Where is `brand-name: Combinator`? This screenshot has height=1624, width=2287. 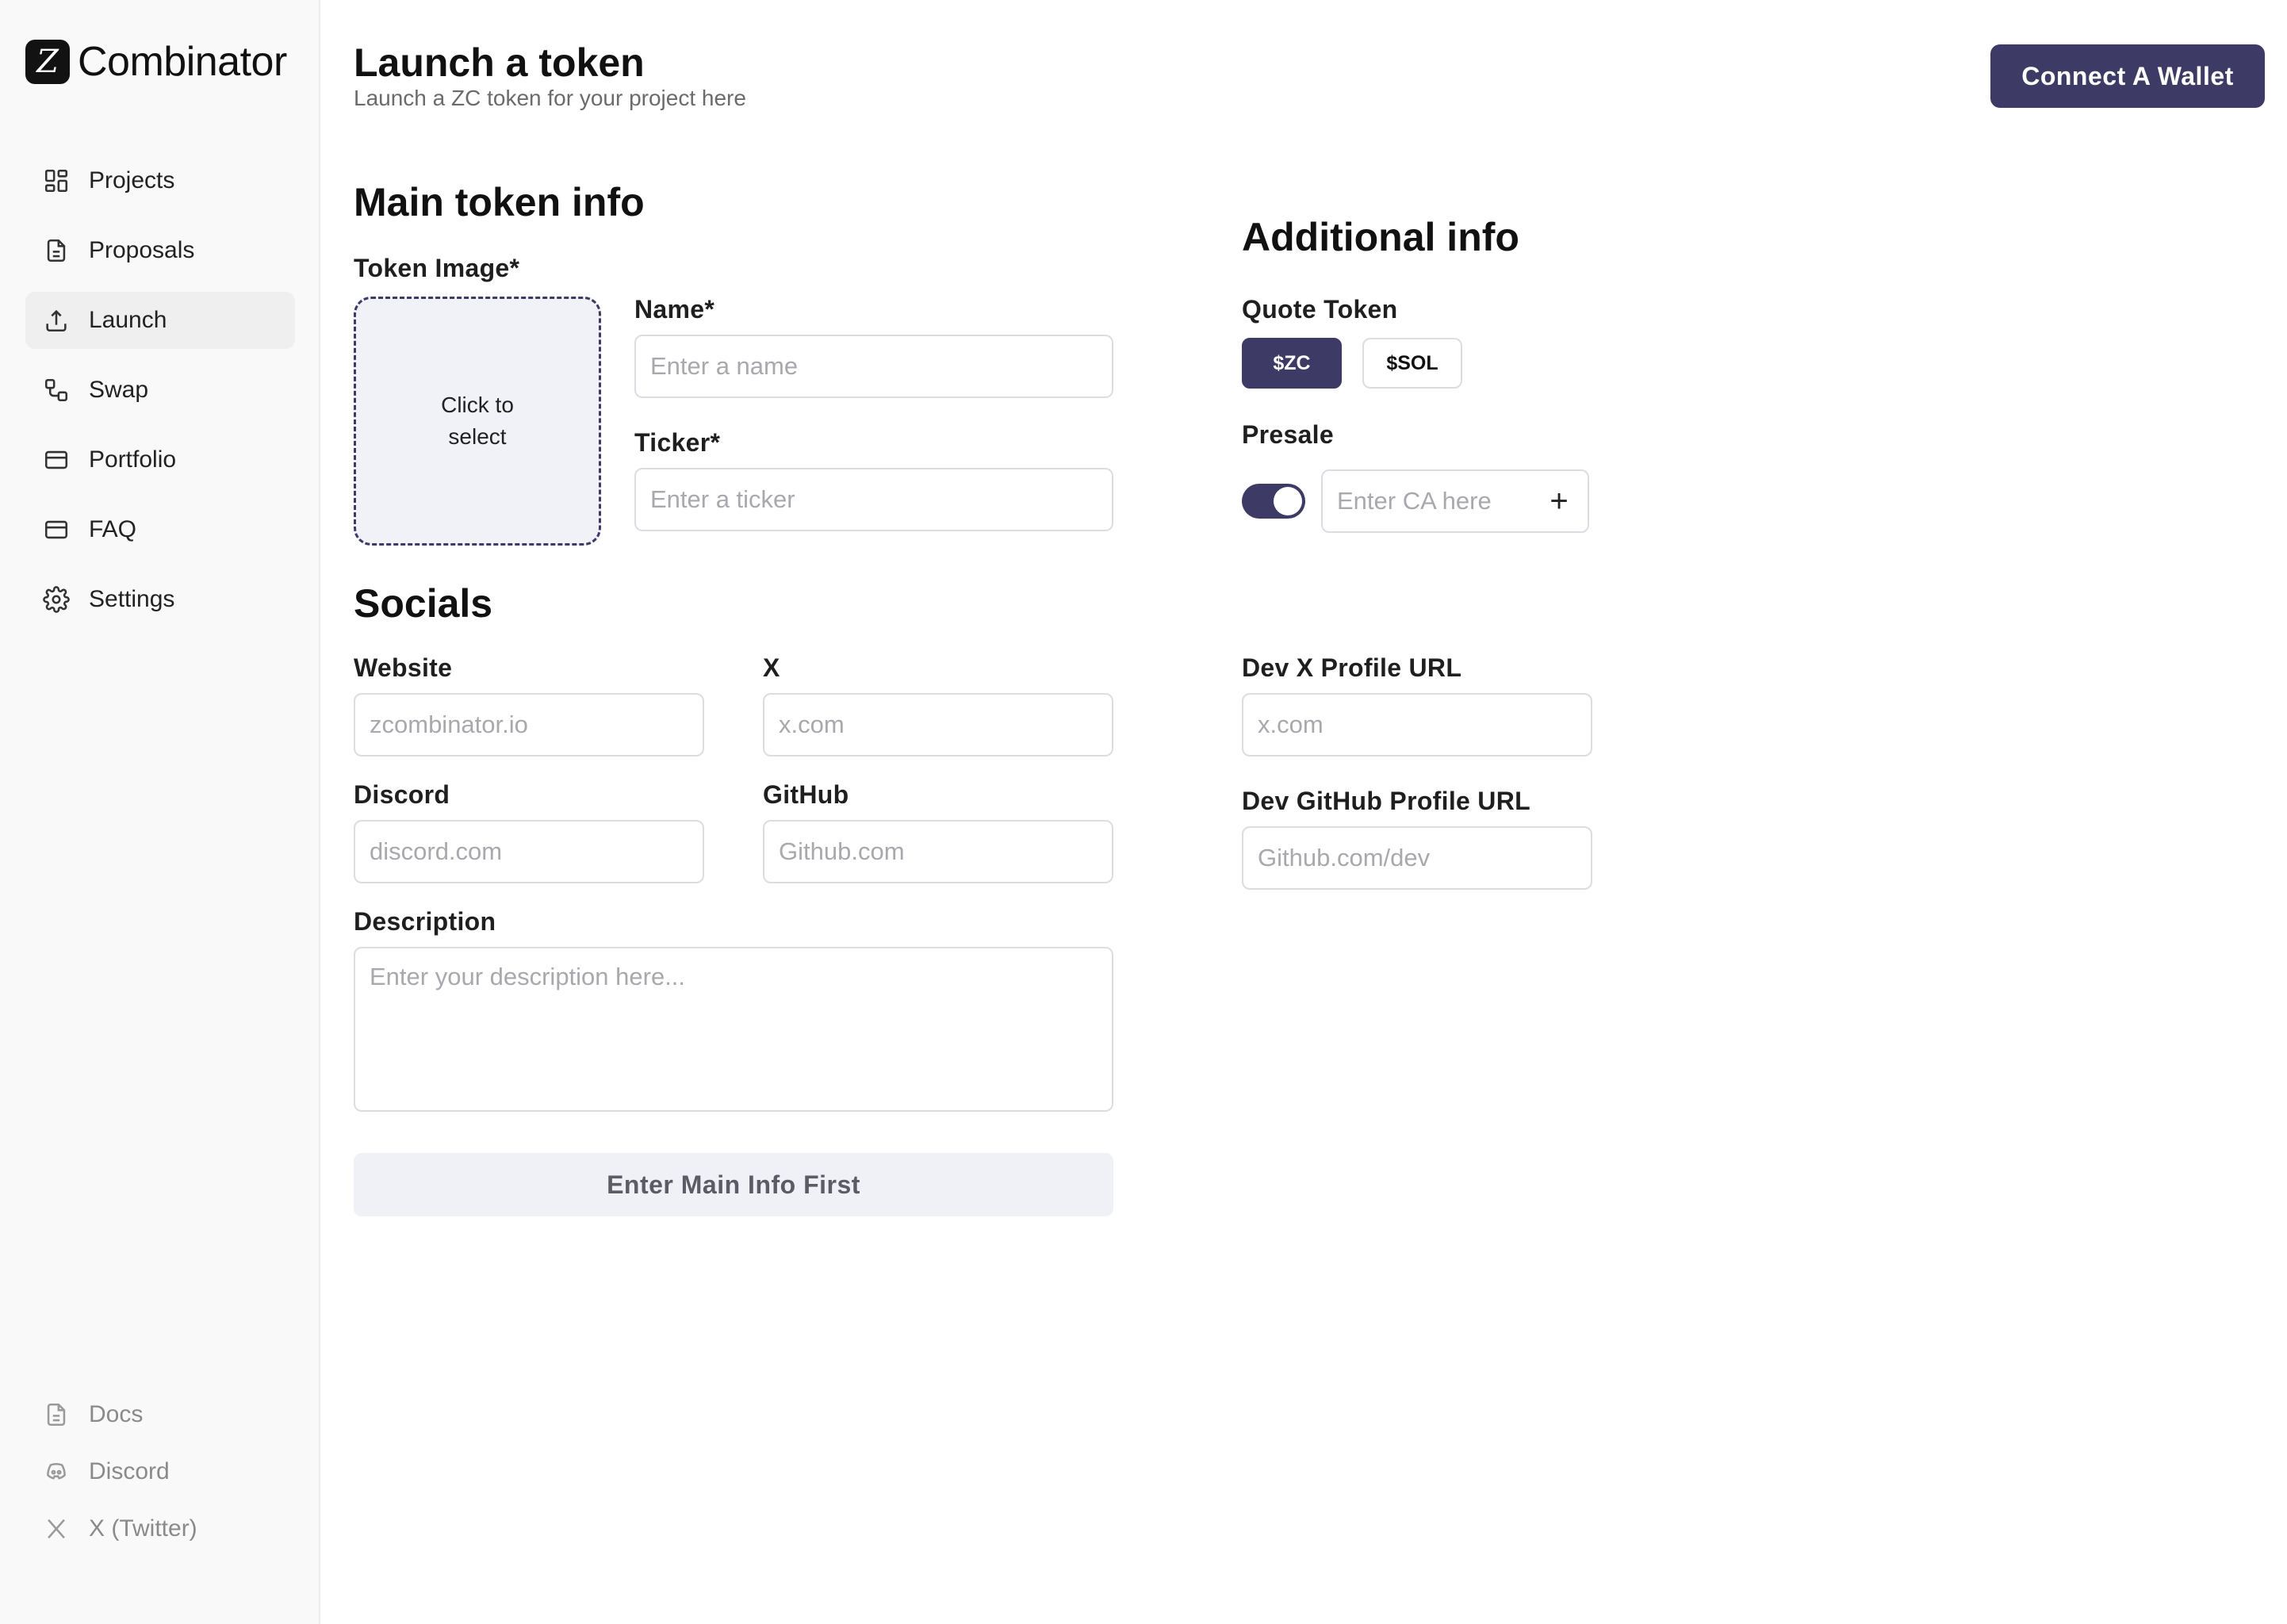 brand-name: Combinator is located at coordinates (182, 62).